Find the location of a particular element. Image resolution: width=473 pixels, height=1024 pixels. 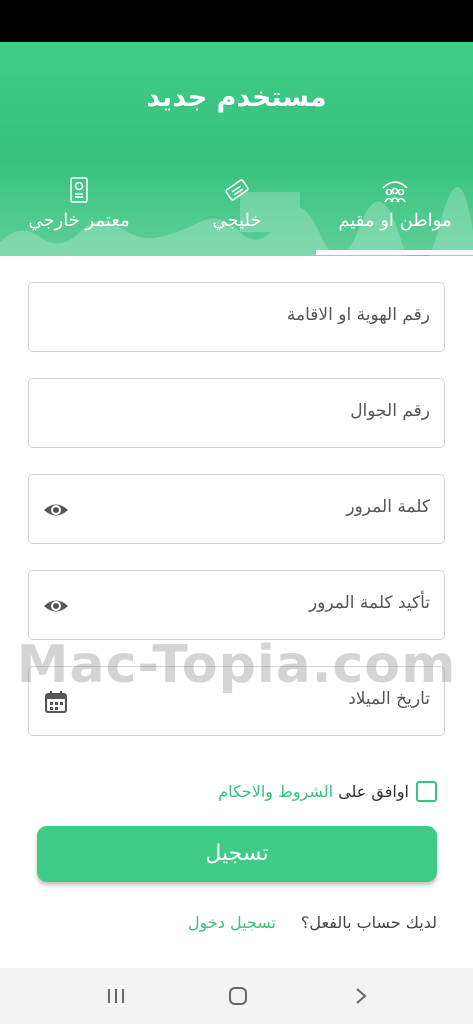

tab-gulf: خليجي is located at coordinates (237, 213).